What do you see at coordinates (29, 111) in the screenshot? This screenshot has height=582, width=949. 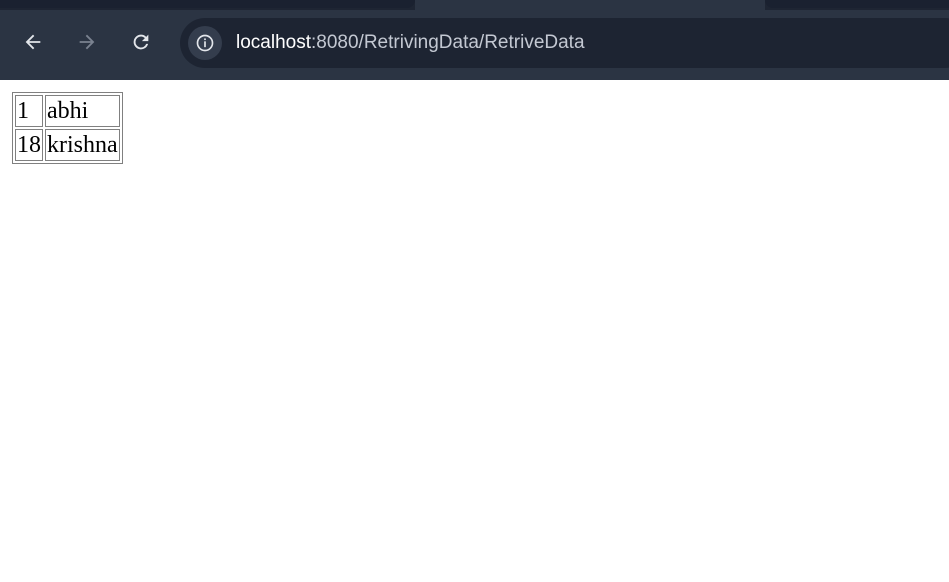 I see `table-cell-id: 1` at bounding box center [29, 111].